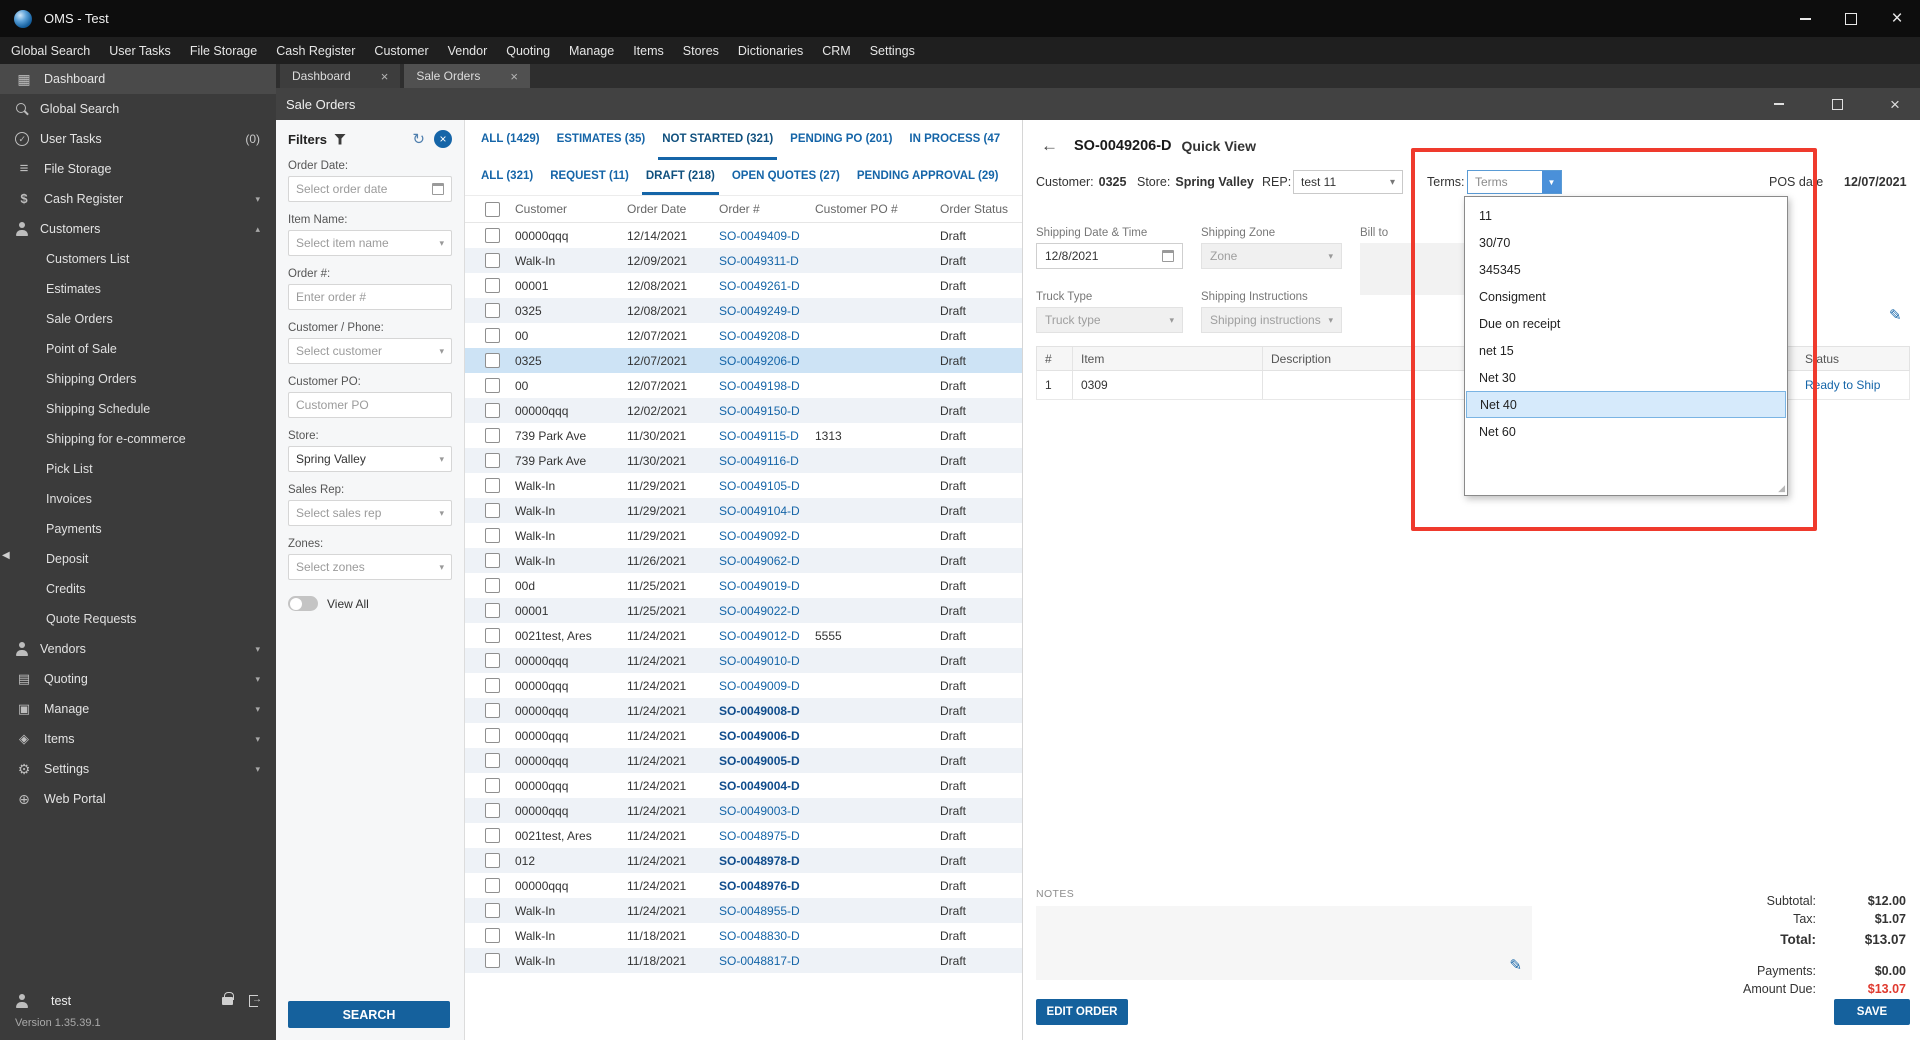 The height and width of the screenshot is (1040, 1920). I want to click on table-row: 00d 11/25/2021 SO-0049019-D Draft, so click(743, 585).